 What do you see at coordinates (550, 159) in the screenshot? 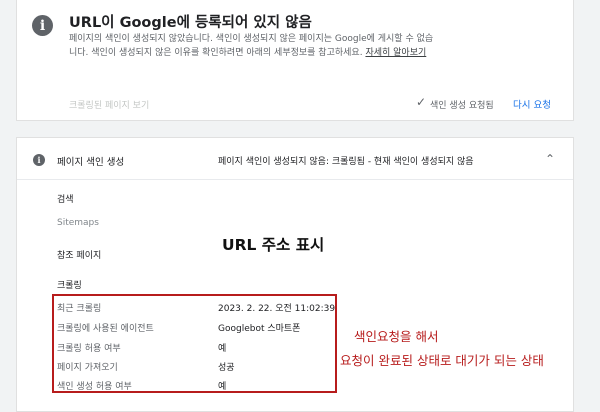
I see `chevron-up-icon: ⌃` at bounding box center [550, 159].